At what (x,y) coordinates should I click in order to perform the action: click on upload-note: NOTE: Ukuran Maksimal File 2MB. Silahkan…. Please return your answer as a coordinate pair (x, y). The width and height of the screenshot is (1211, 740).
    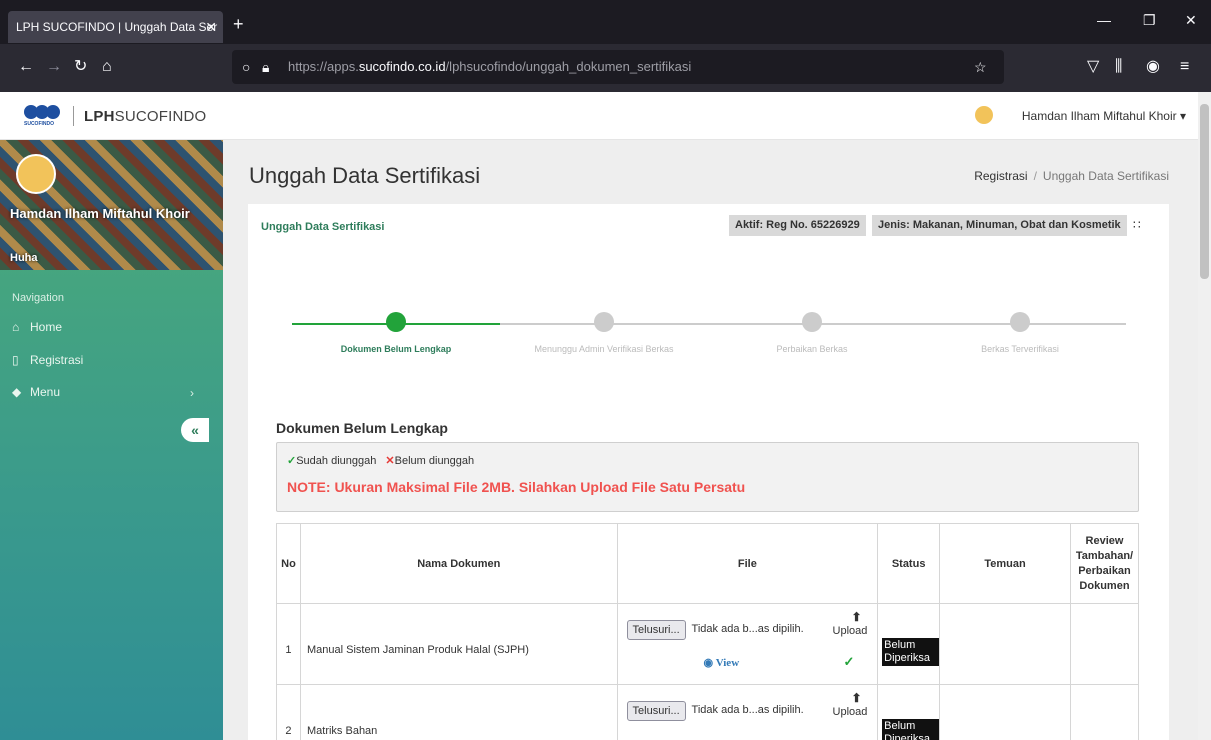
    Looking at the image, I should click on (516, 487).